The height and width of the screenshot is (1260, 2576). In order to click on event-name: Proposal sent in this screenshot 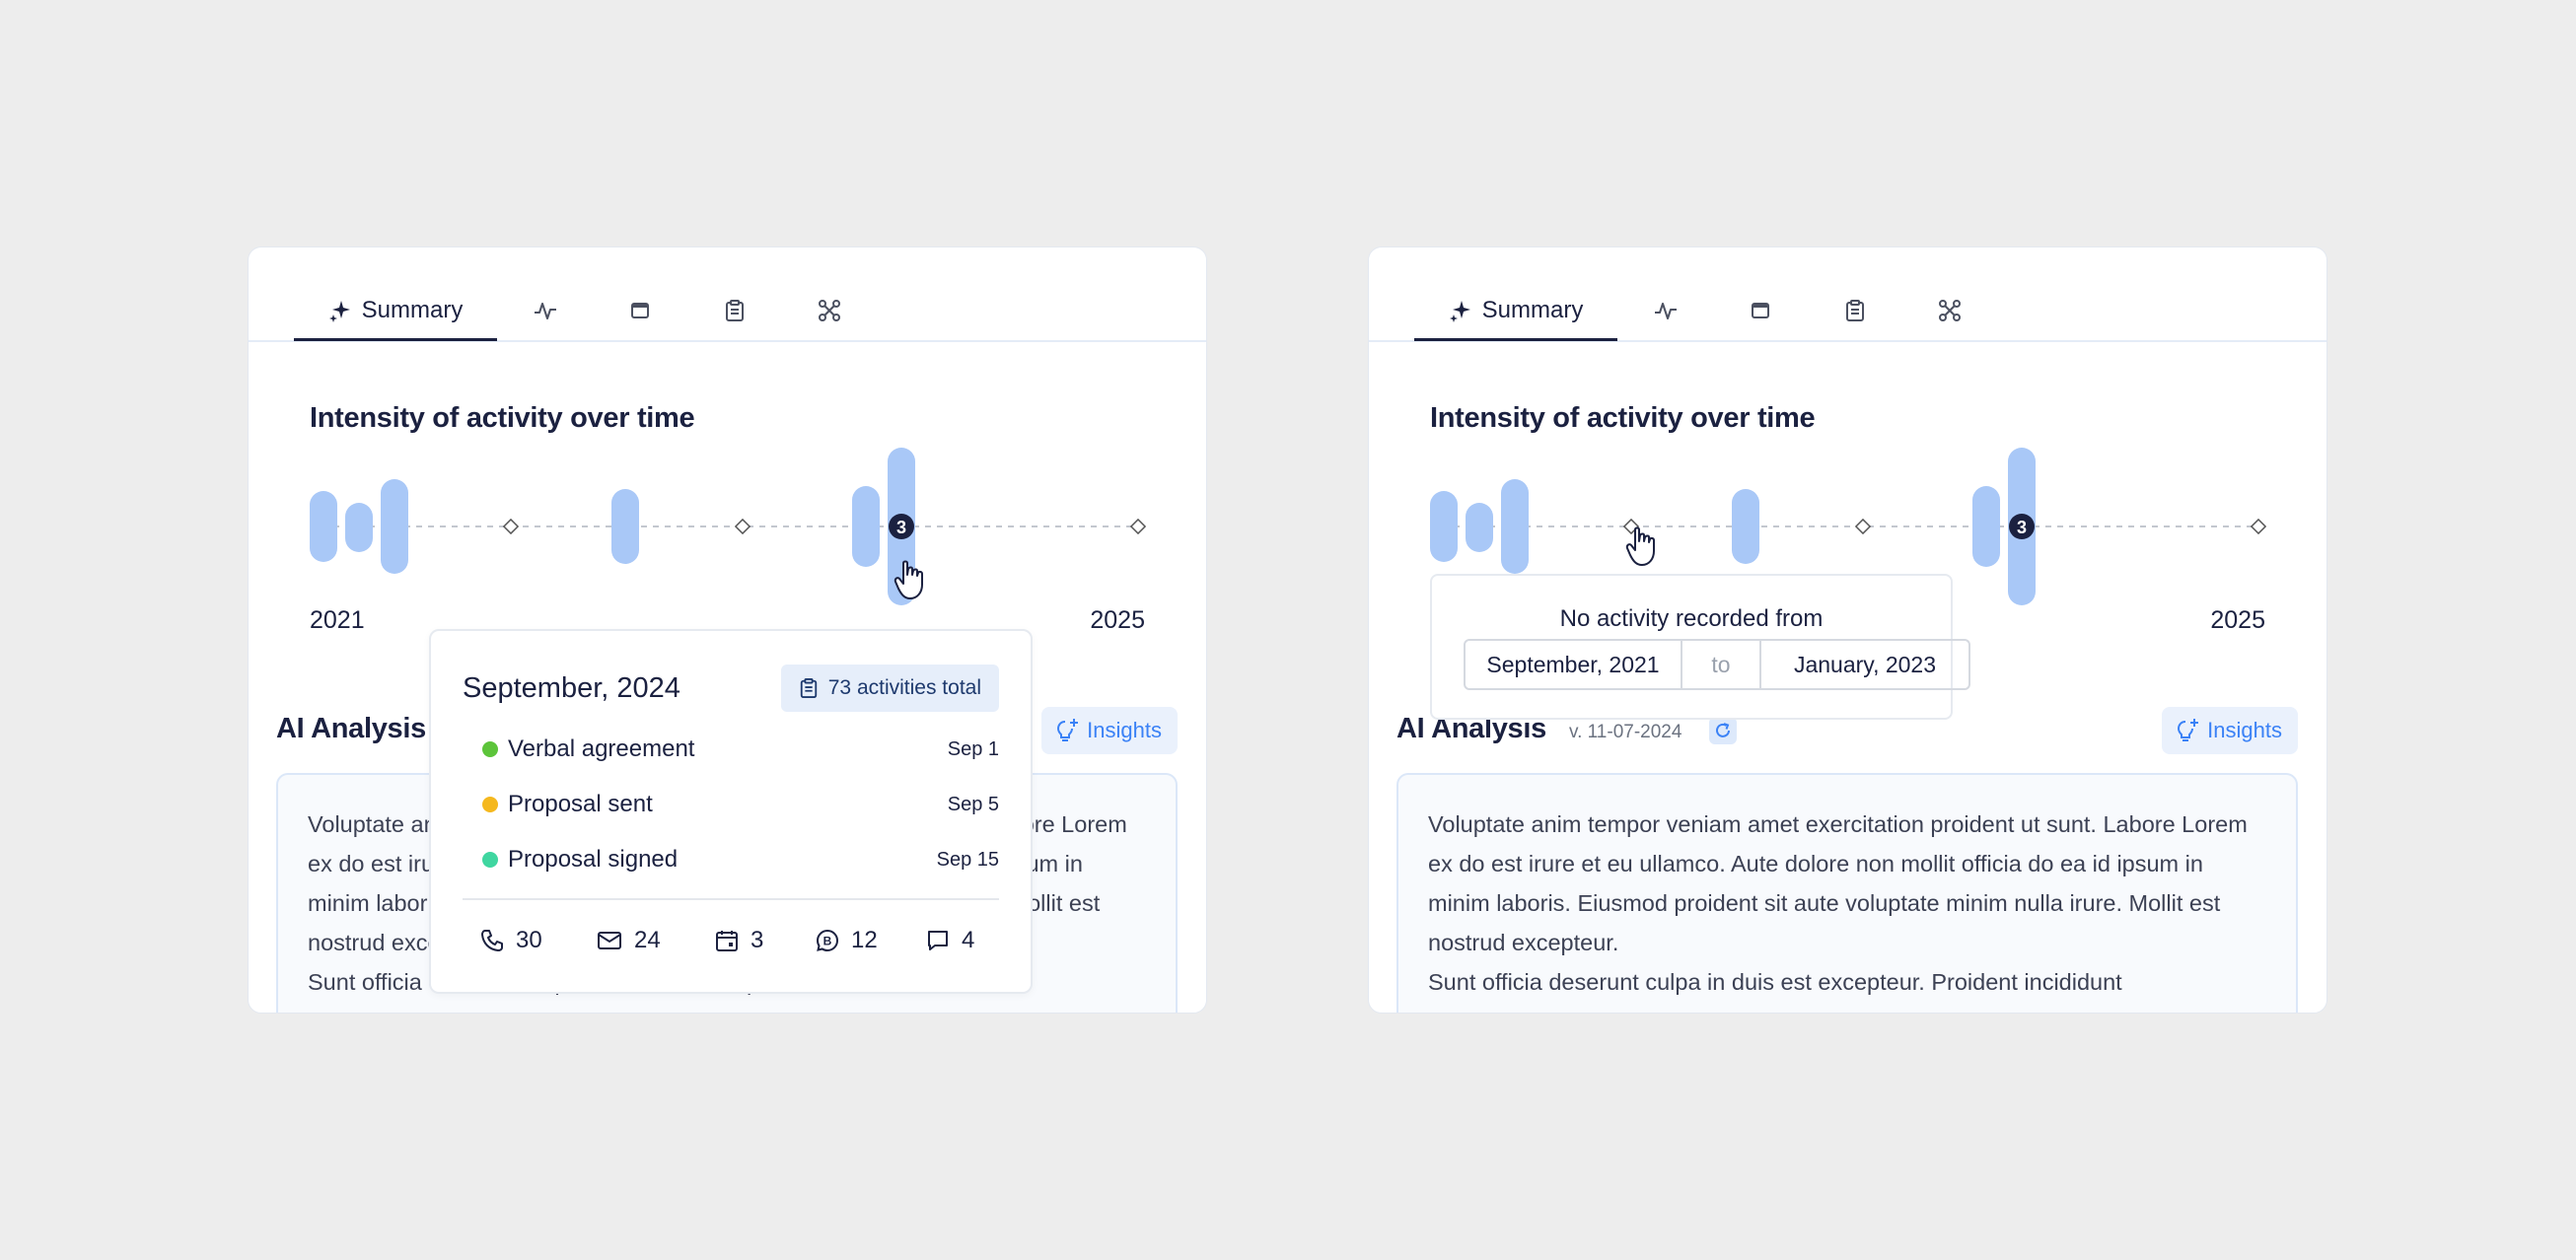, I will do `click(580, 804)`.